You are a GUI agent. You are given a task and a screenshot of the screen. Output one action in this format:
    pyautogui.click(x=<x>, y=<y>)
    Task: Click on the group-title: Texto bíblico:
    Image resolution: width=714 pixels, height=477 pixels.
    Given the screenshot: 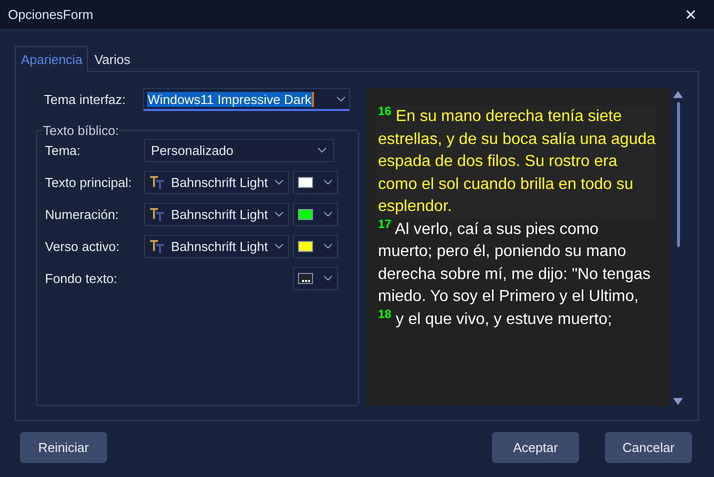 What is the action you would take?
    pyautogui.click(x=81, y=130)
    